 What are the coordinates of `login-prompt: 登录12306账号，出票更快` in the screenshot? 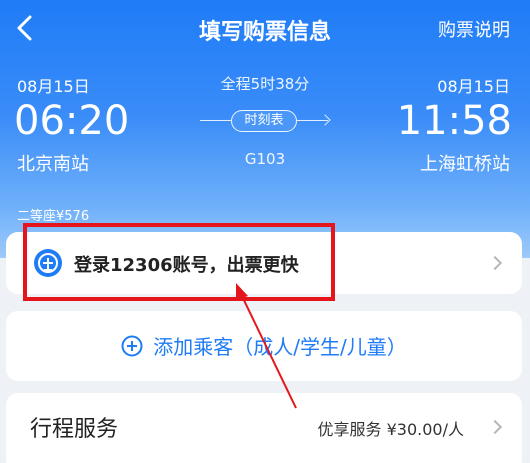 It's located at (186, 265).